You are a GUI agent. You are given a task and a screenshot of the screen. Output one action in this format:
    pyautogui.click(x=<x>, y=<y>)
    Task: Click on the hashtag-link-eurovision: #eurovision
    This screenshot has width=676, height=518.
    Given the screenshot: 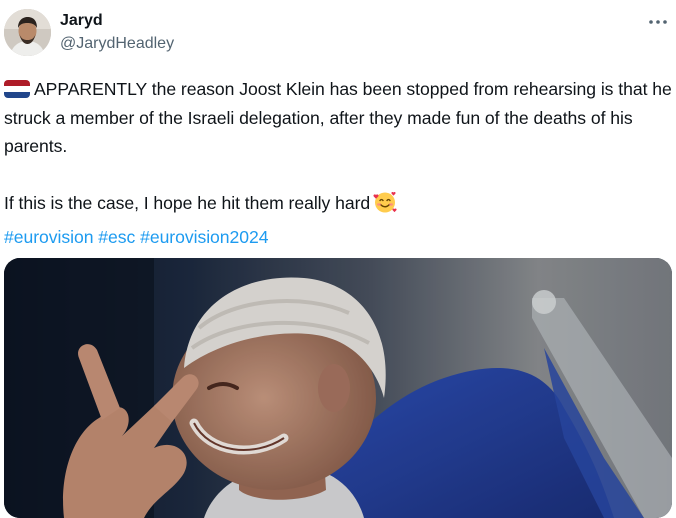 What is the action you would take?
    pyautogui.click(x=48, y=237)
    